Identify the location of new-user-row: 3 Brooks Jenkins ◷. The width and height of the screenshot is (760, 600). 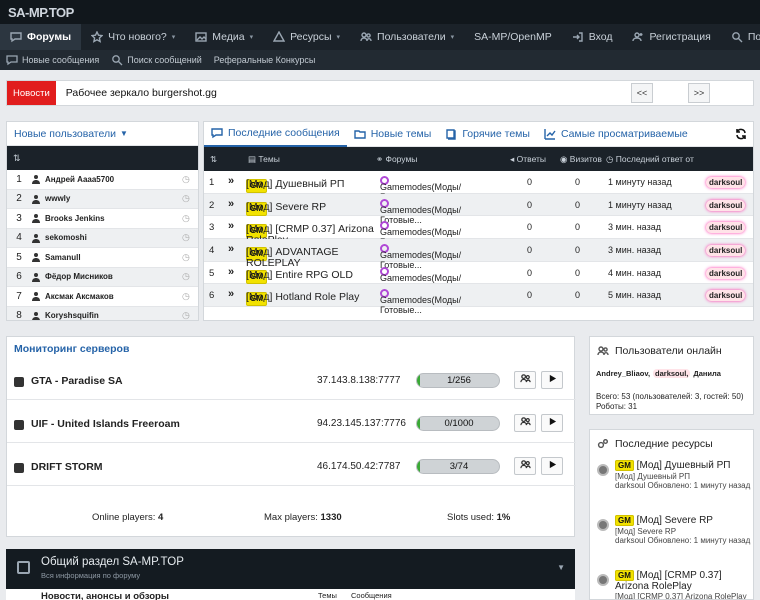
(102, 219).